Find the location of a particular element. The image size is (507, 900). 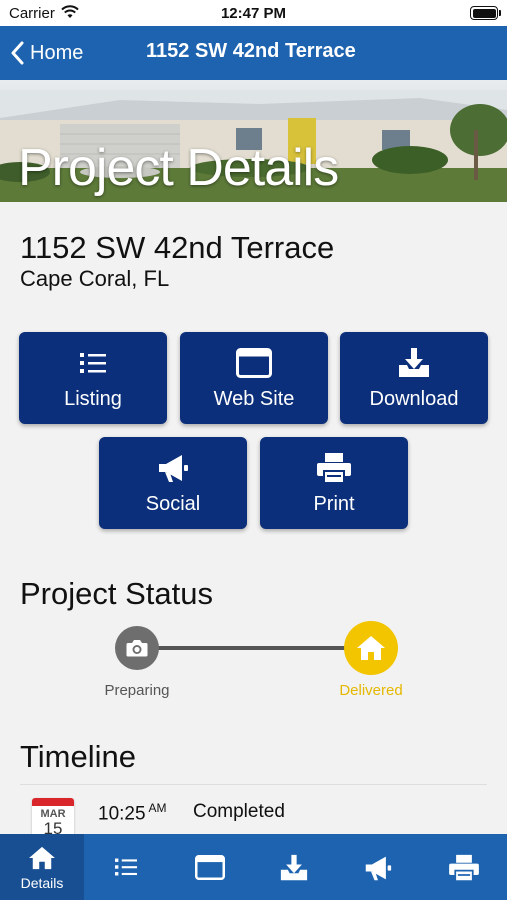

navigation-bar: Home 1152 SW 42nd Terrace is located at coordinates (253, 53).